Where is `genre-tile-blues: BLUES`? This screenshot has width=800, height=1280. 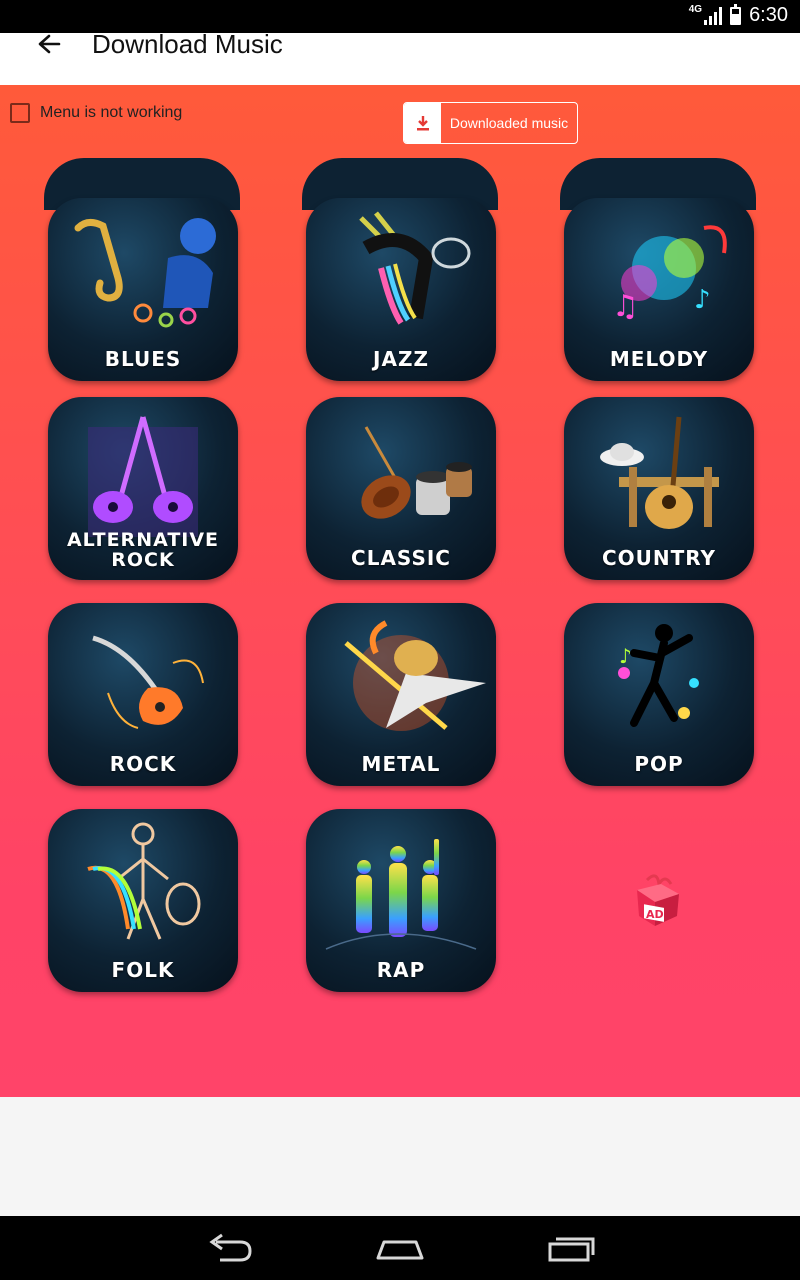
genre-tile-blues: BLUES is located at coordinates (143, 289).